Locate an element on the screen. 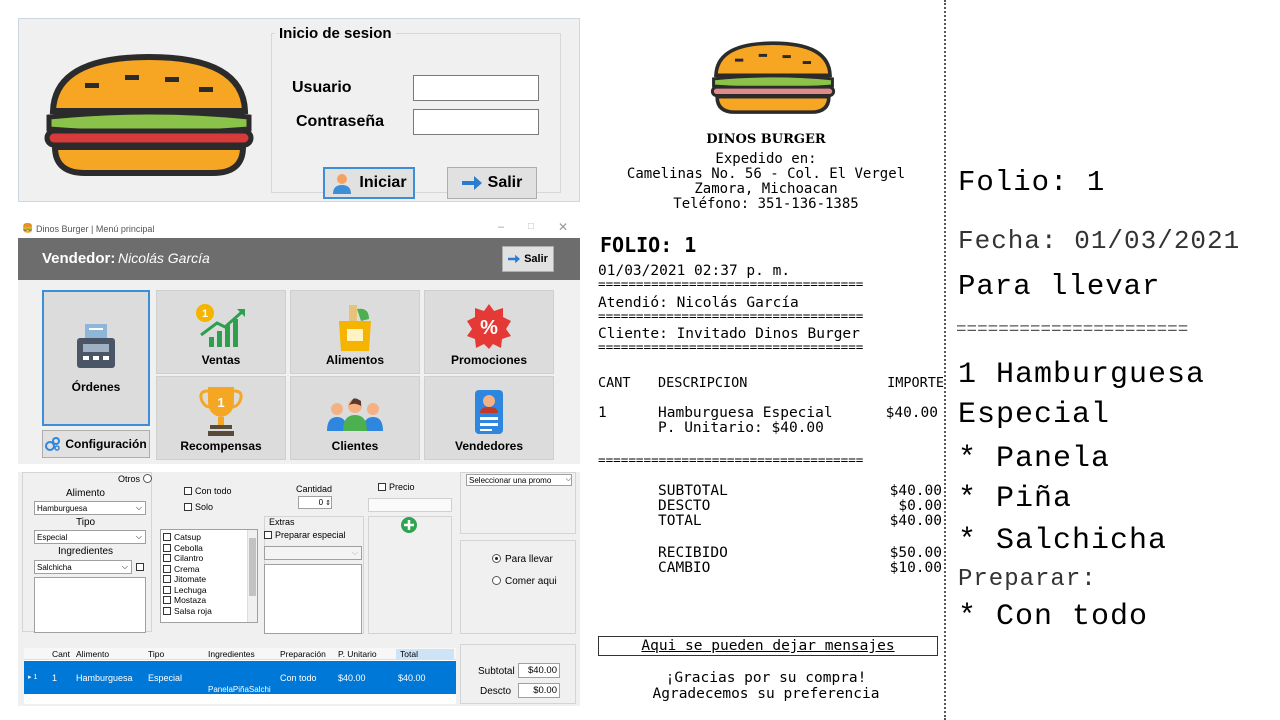 The image size is (1280, 720). grocery-bag-icon is located at coordinates (355, 328).